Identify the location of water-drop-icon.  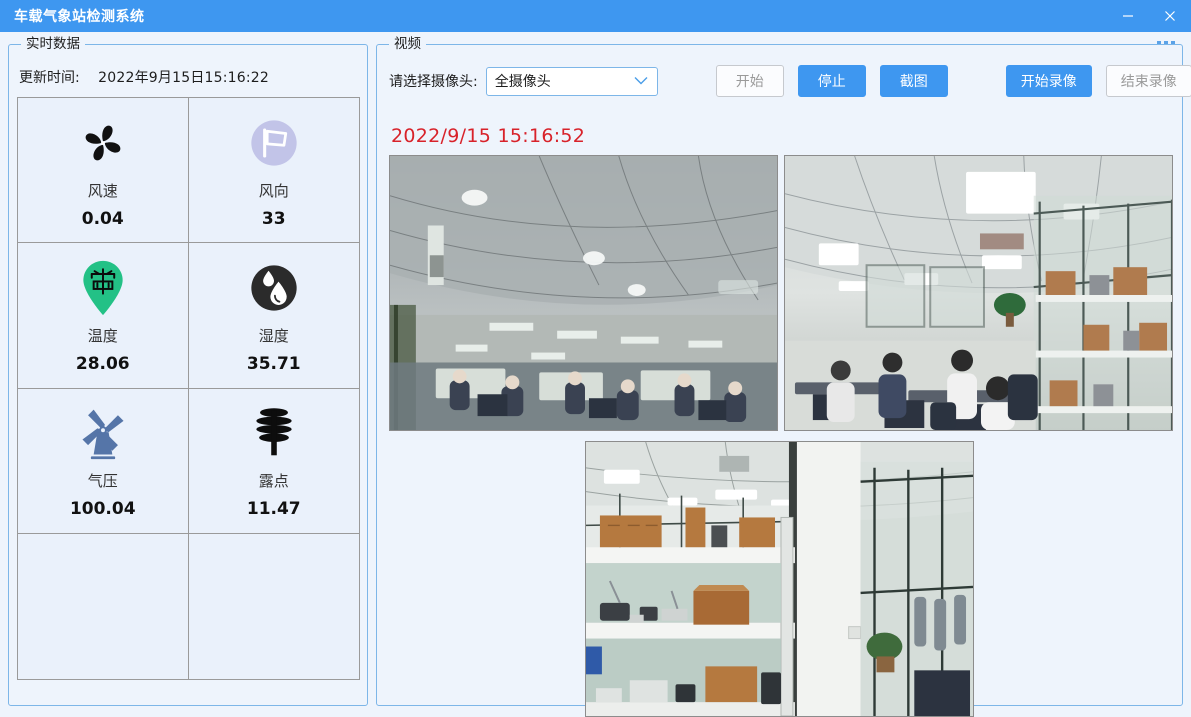
(274, 288).